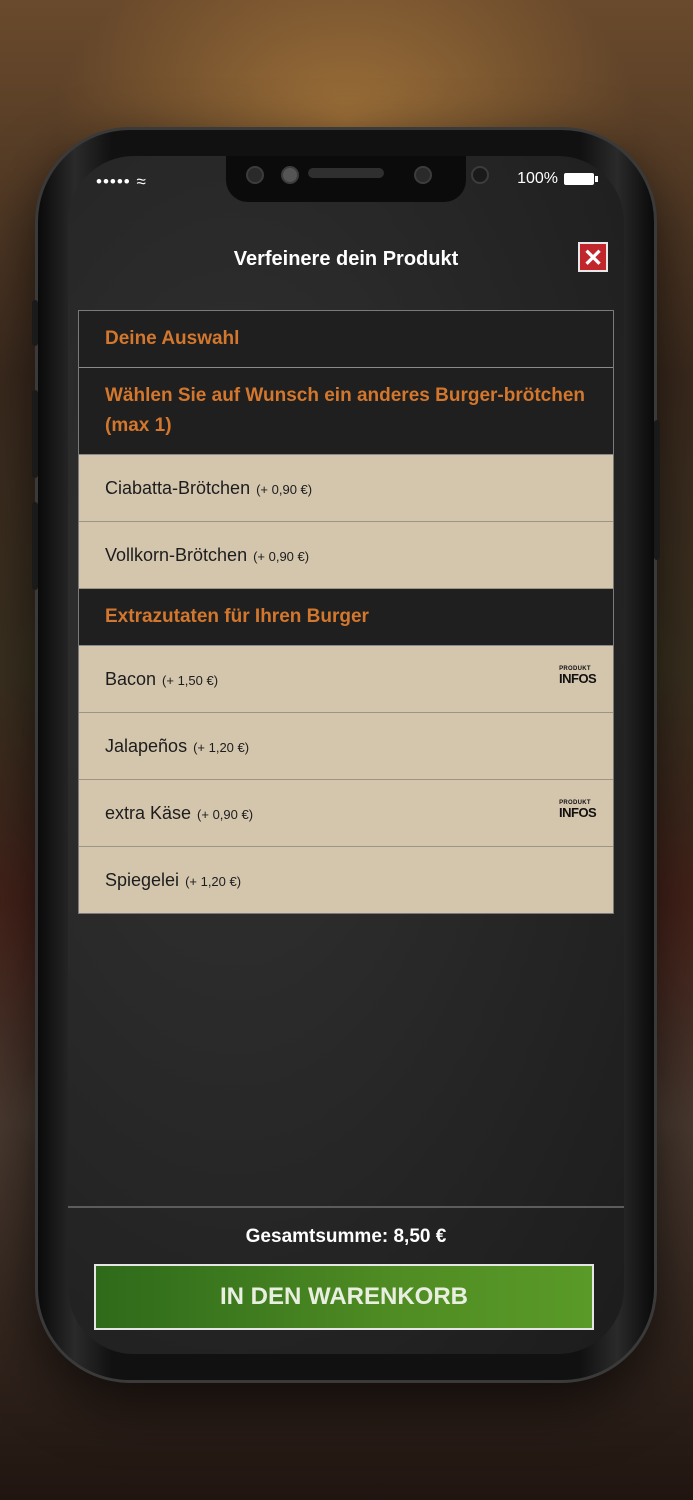  What do you see at coordinates (346, 617) in the screenshot?
I see `section-header-extras: Extrazutaten für Ihren Burger` at bounding box center [346, 617].